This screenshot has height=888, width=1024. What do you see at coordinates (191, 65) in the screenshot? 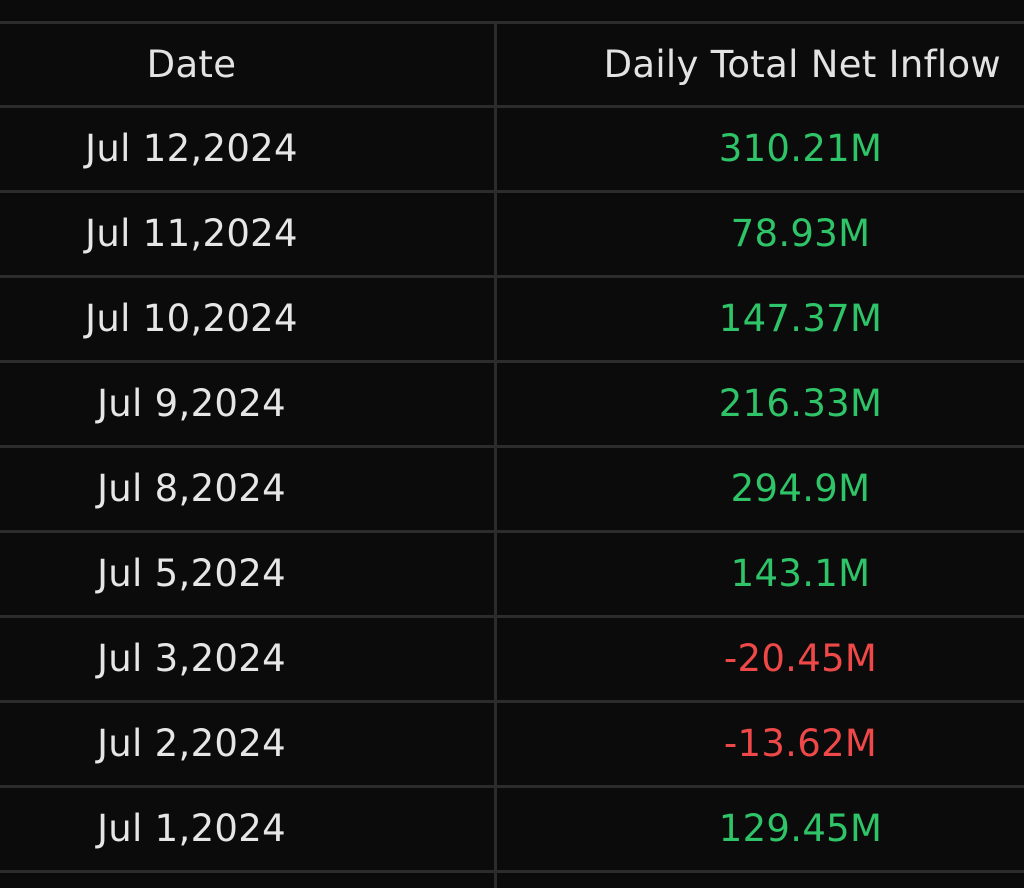
I see `column-header-date: Date` at bounding box center [191, 65].